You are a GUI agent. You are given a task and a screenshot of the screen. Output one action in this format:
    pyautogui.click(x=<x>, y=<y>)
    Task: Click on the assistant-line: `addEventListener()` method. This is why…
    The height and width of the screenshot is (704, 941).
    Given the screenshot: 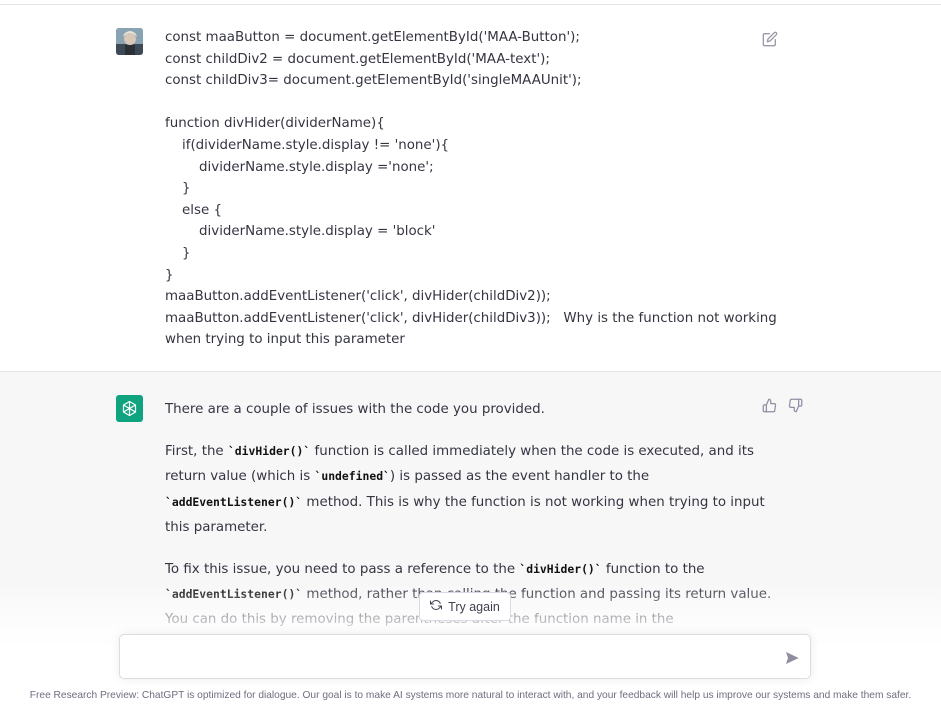 What is the action you would take?
    pyautogui.click(x=465, y=502)
    